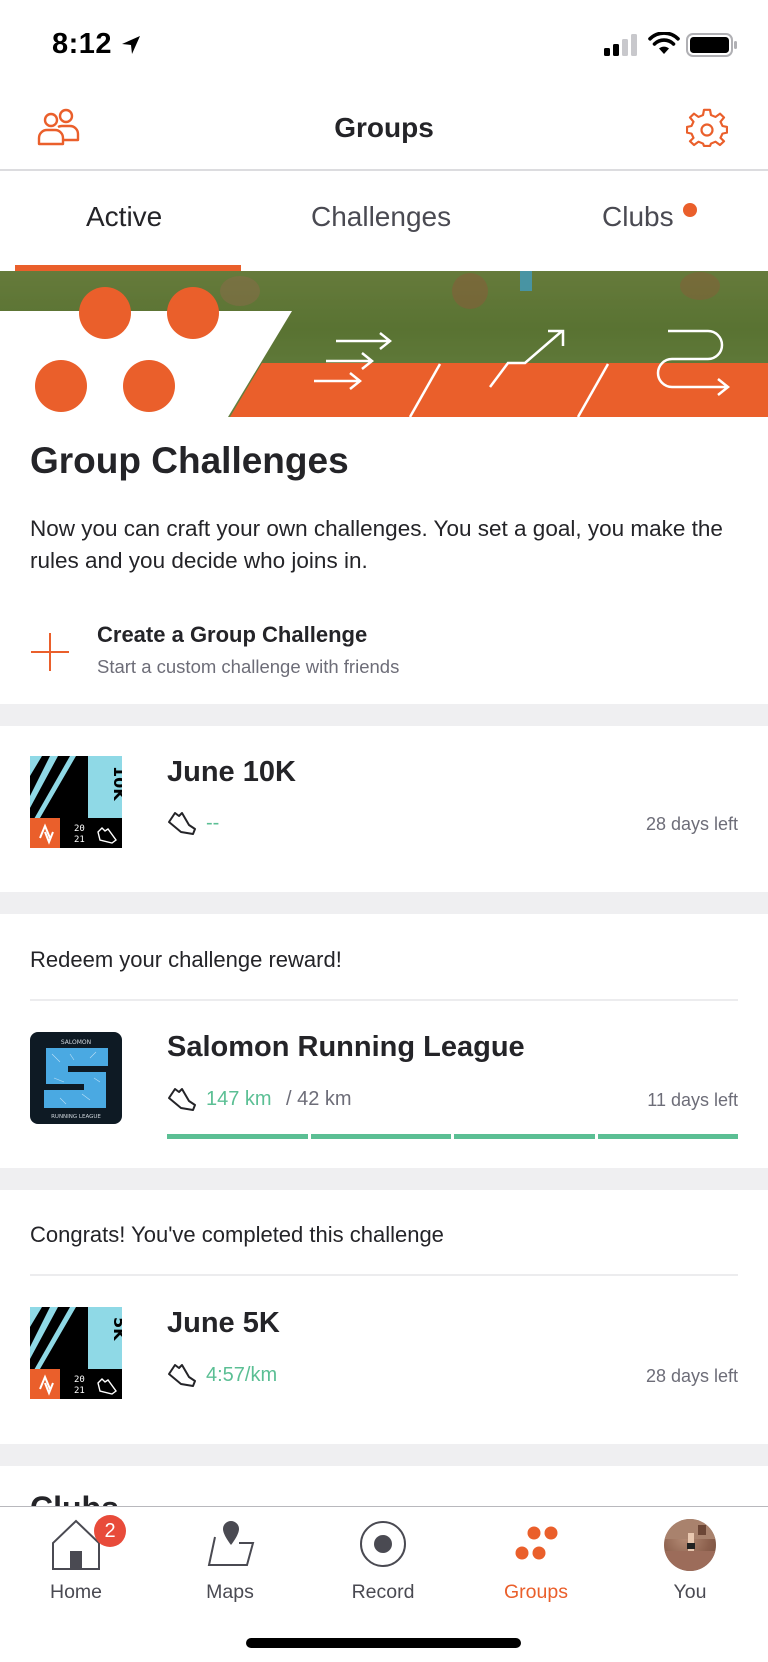  I want to click on battery-icon, so click(711, 45).